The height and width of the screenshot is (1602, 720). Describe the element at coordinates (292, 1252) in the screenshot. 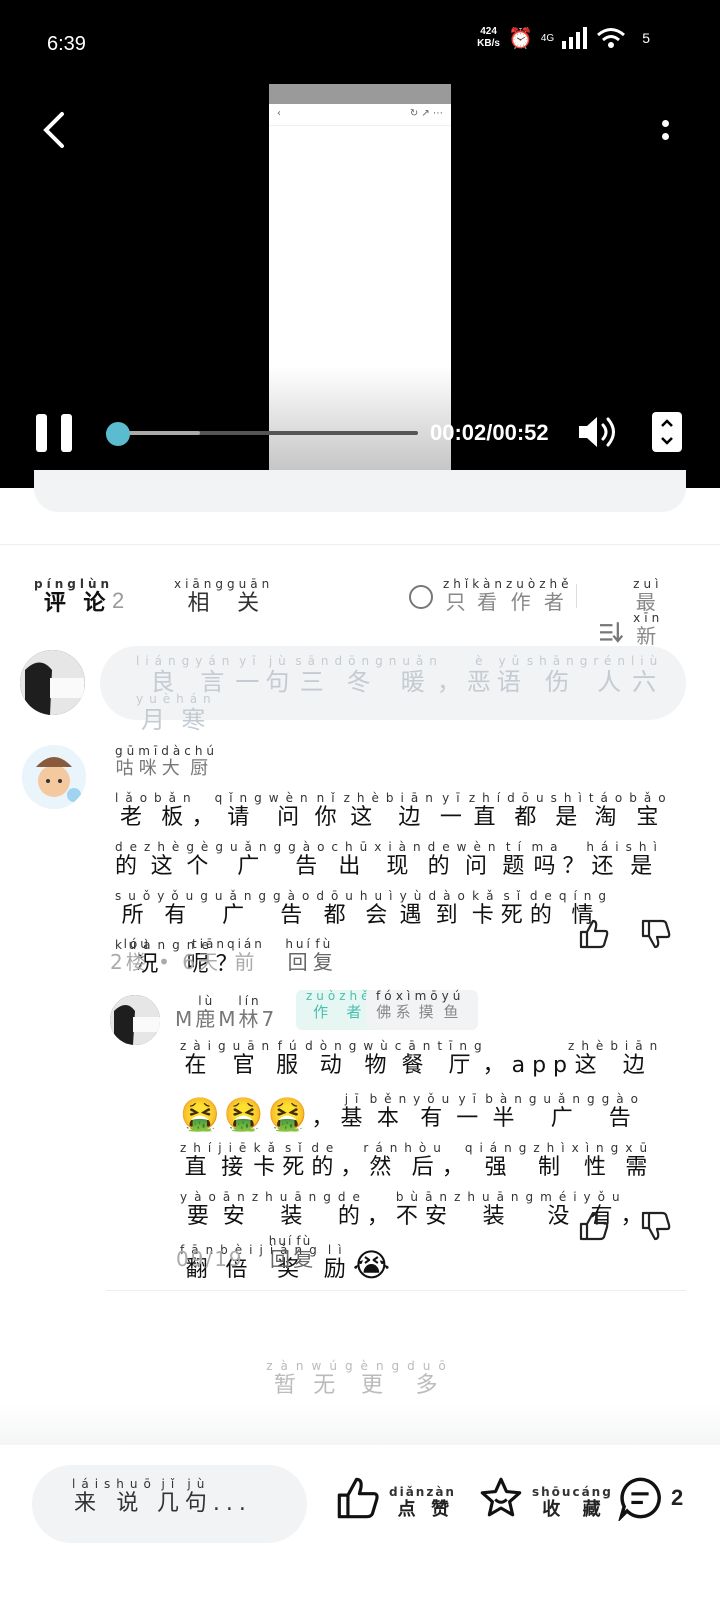

I see `reply-reply-button: 回huí复fù` at that location.